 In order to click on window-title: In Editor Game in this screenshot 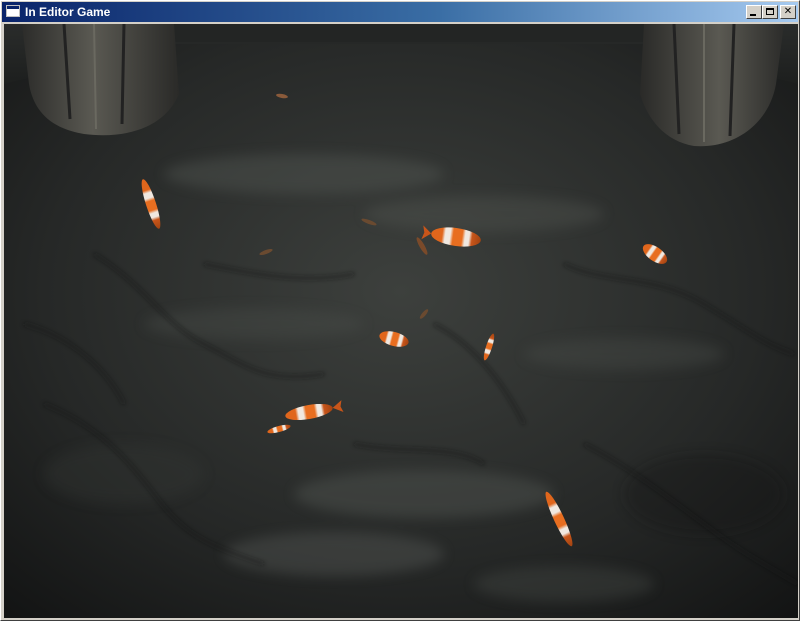, I will do `click(68, 12)`.